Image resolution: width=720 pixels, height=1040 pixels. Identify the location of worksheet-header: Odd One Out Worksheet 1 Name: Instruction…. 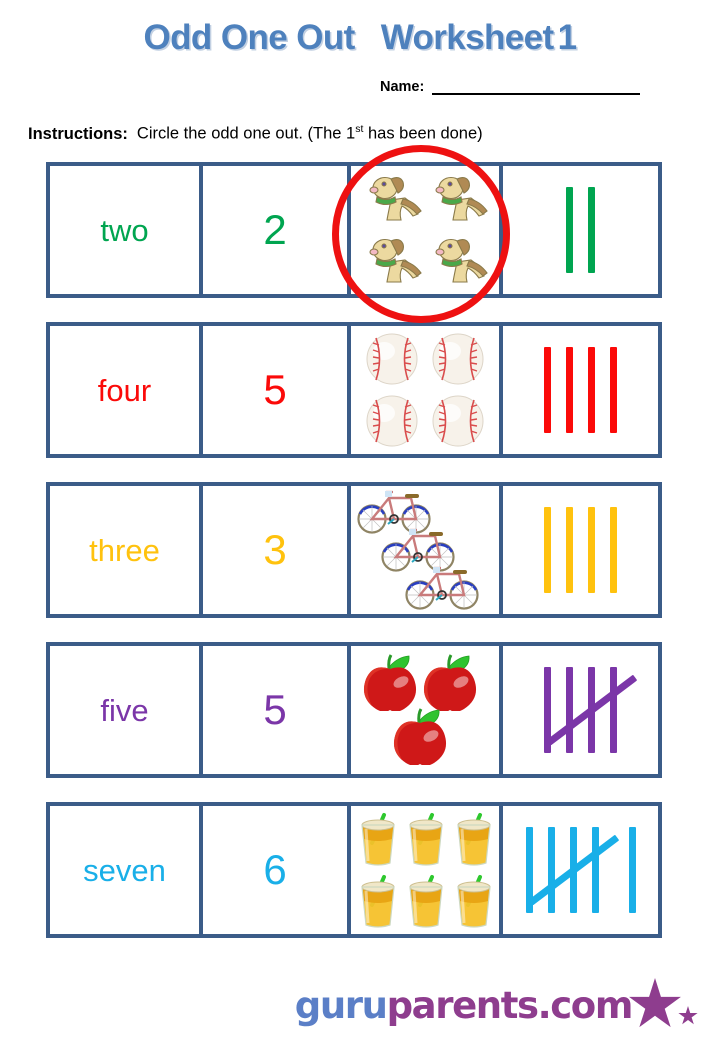
(360, 71).